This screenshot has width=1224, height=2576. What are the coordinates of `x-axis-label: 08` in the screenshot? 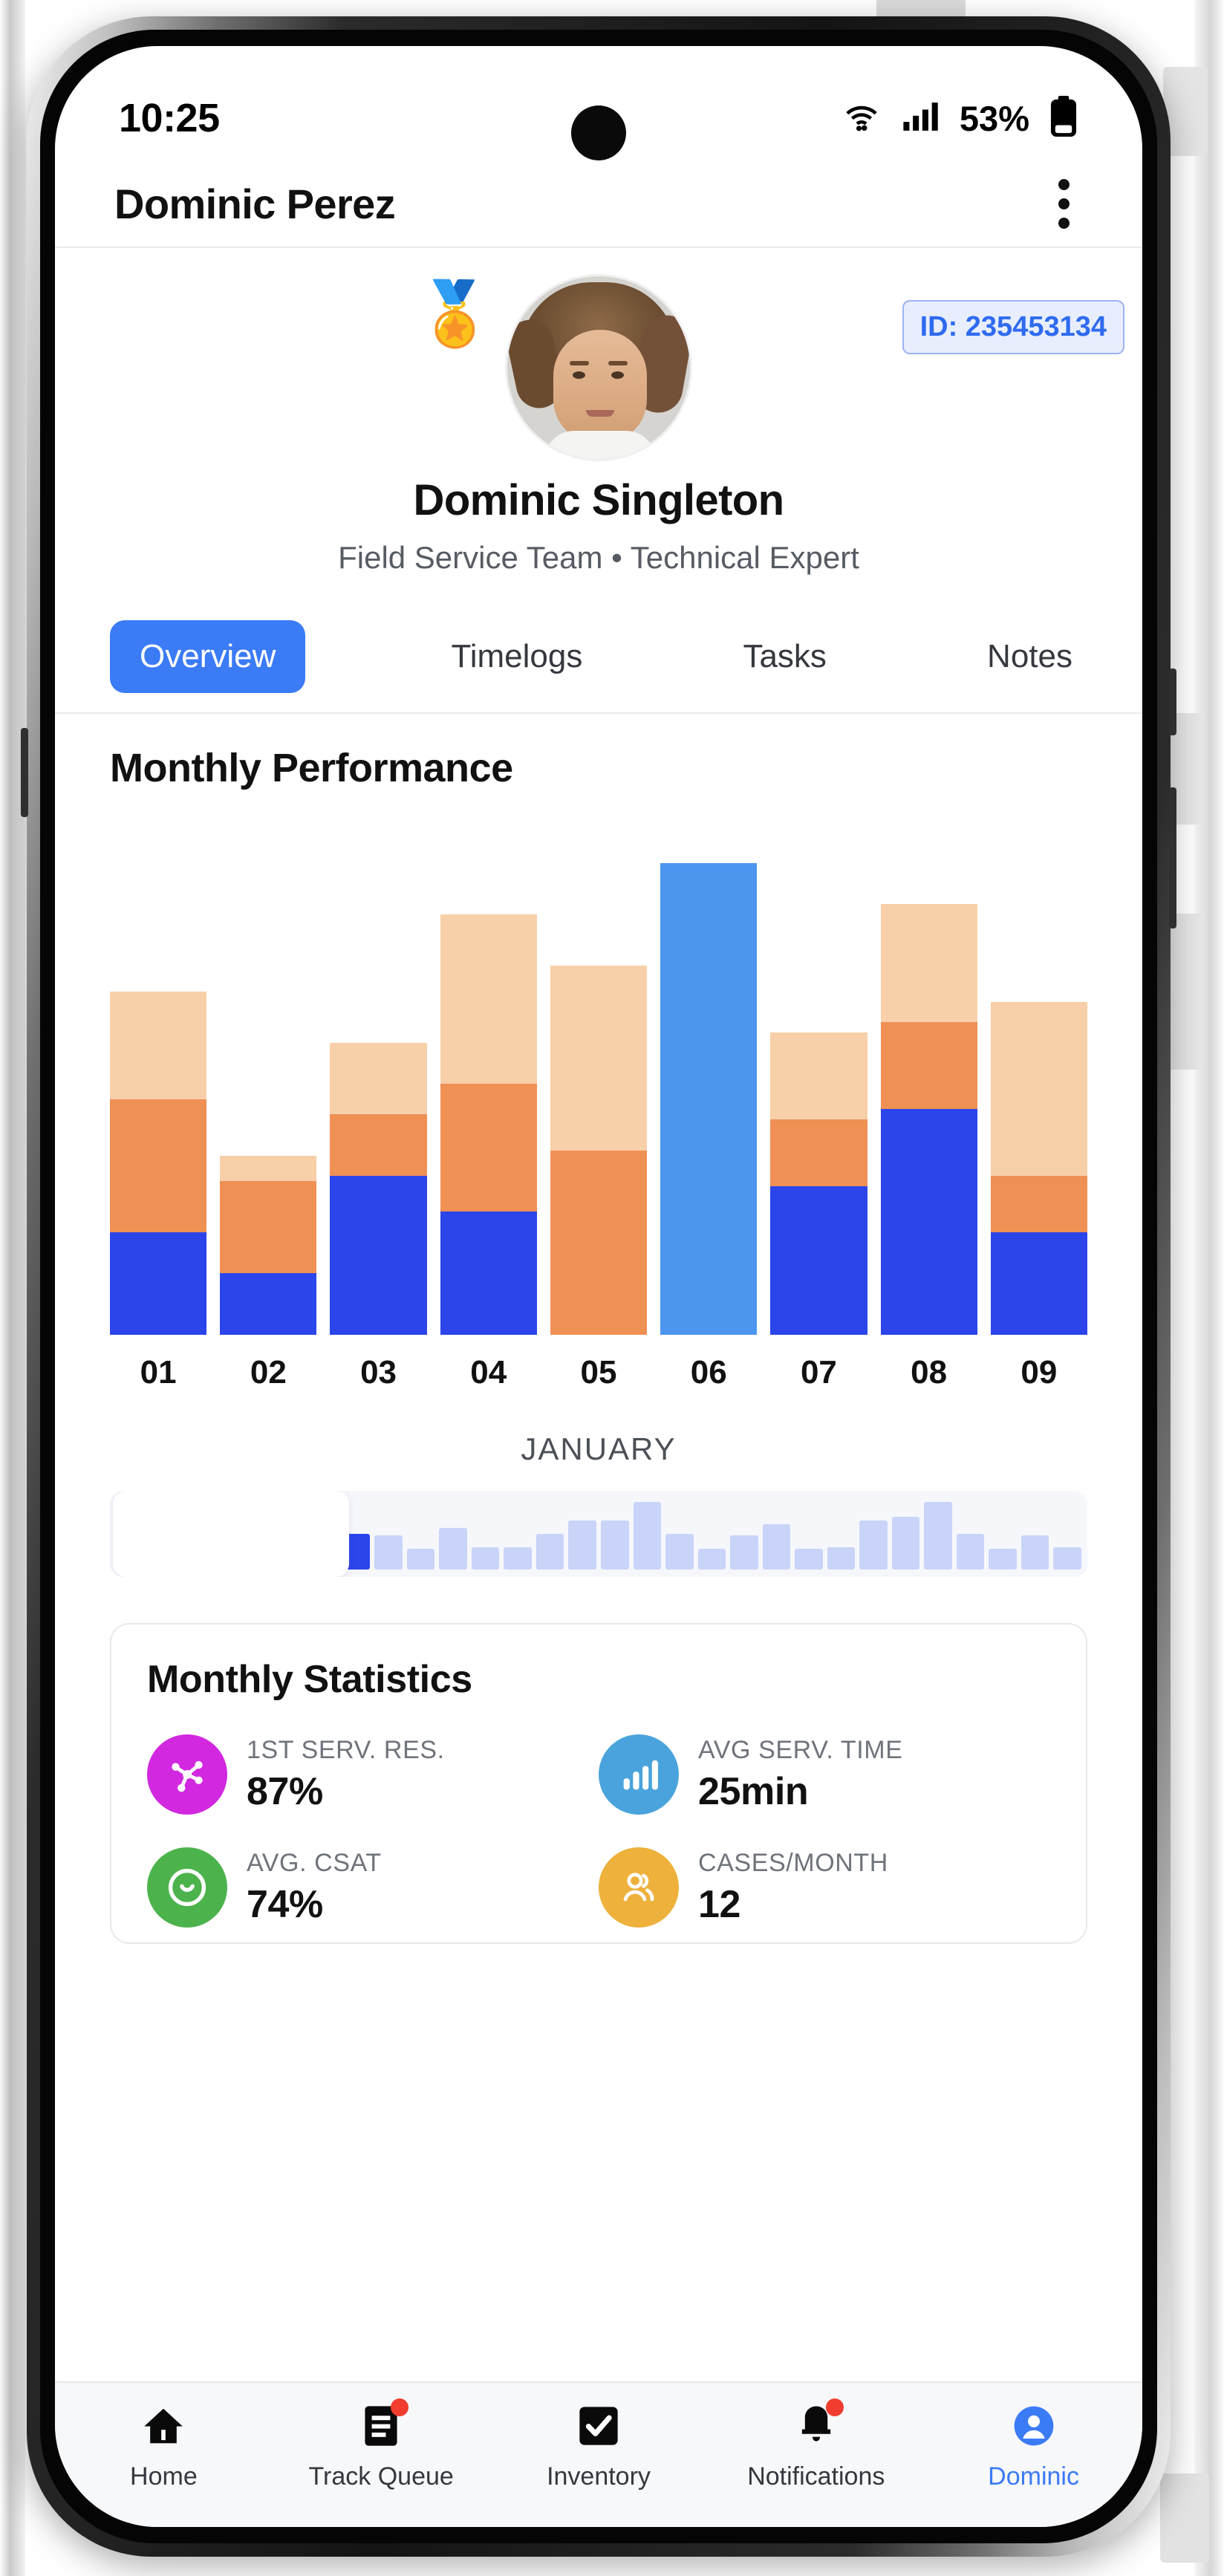 It's located at (930, 1372).